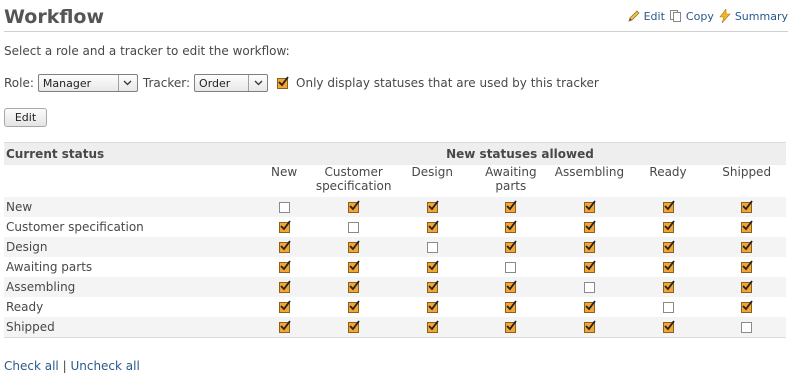  What do you see at coordinates (691, 16) in the screenshot?
I see `copy-link: Copy` at bounding box center [691, 16].